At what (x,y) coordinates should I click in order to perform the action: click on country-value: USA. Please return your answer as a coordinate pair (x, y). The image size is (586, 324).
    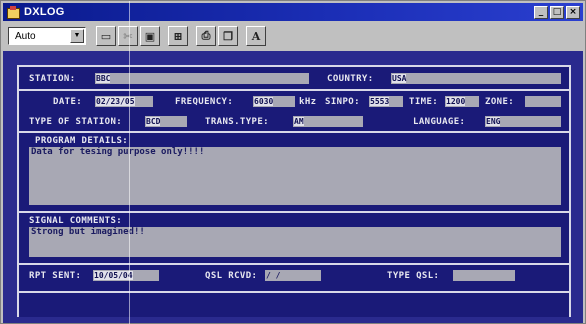
    Looking at the image, I should click on (399, 78).